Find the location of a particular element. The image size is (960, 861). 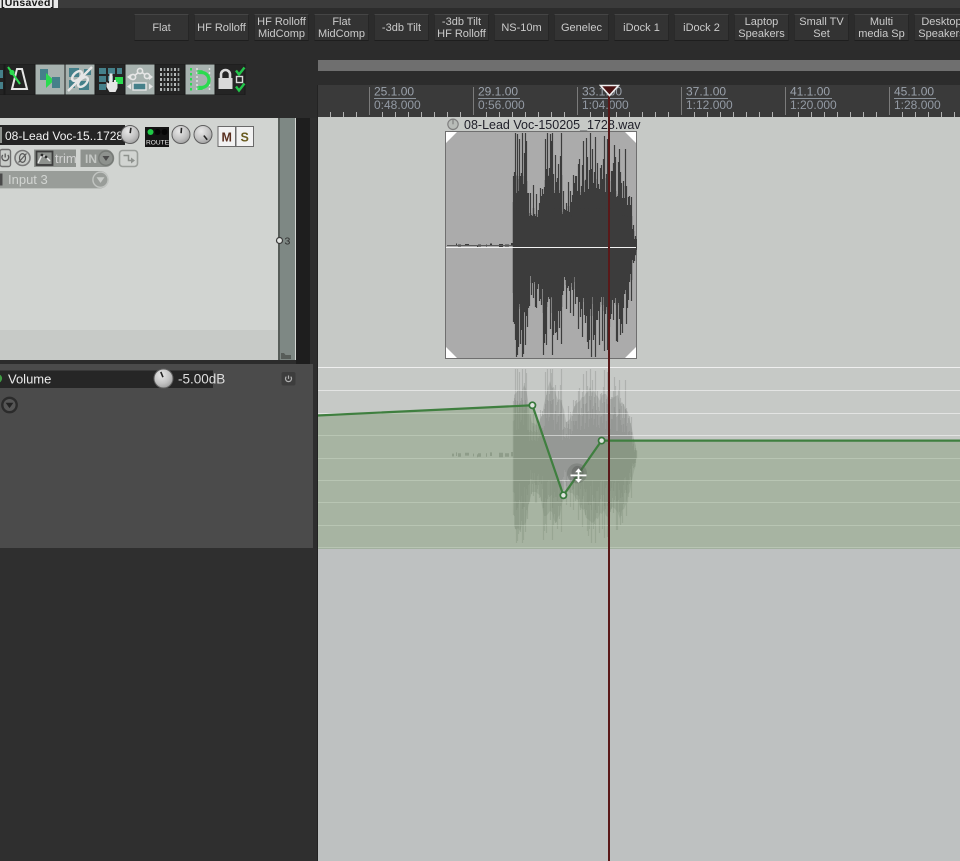

svg-text: Volume is located at coordinates (29, 379).